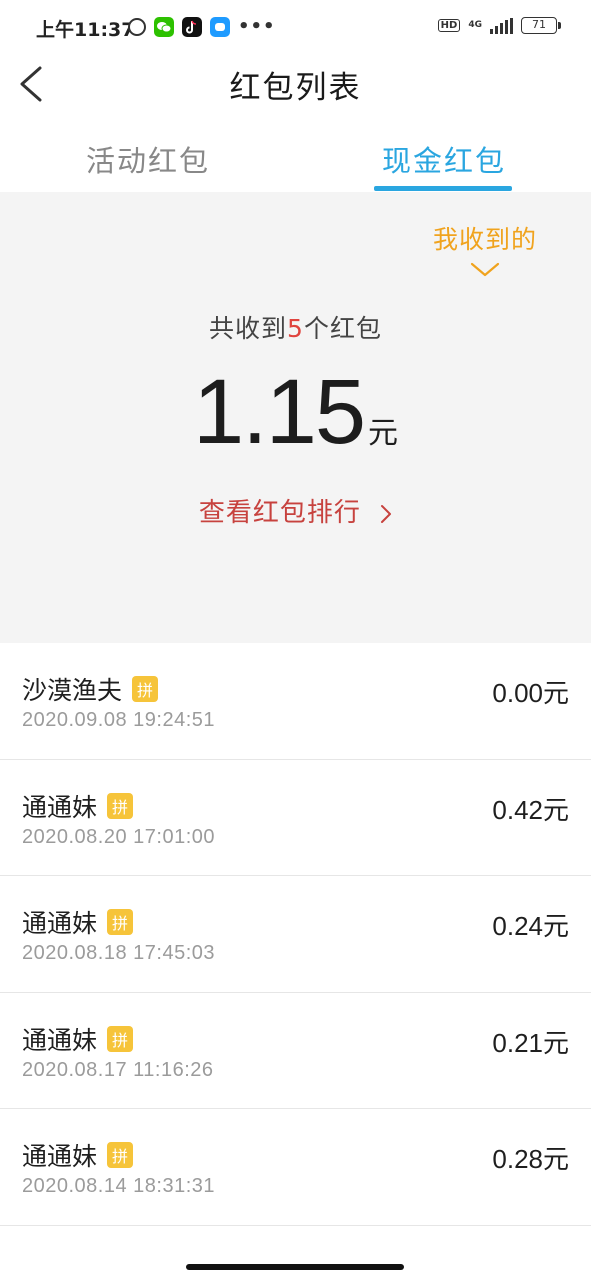 The height and width of the screenshot is (1280, 591). Describe the element at coordinates (485, 269) in the screenshot. I see `chevron-down-icon` at that location.